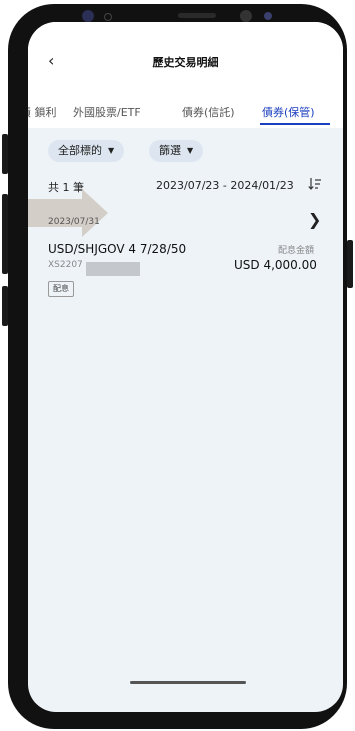 This screenshot has height=731, width=355. I want to click on record-tag: 配息, so click(61, 289).